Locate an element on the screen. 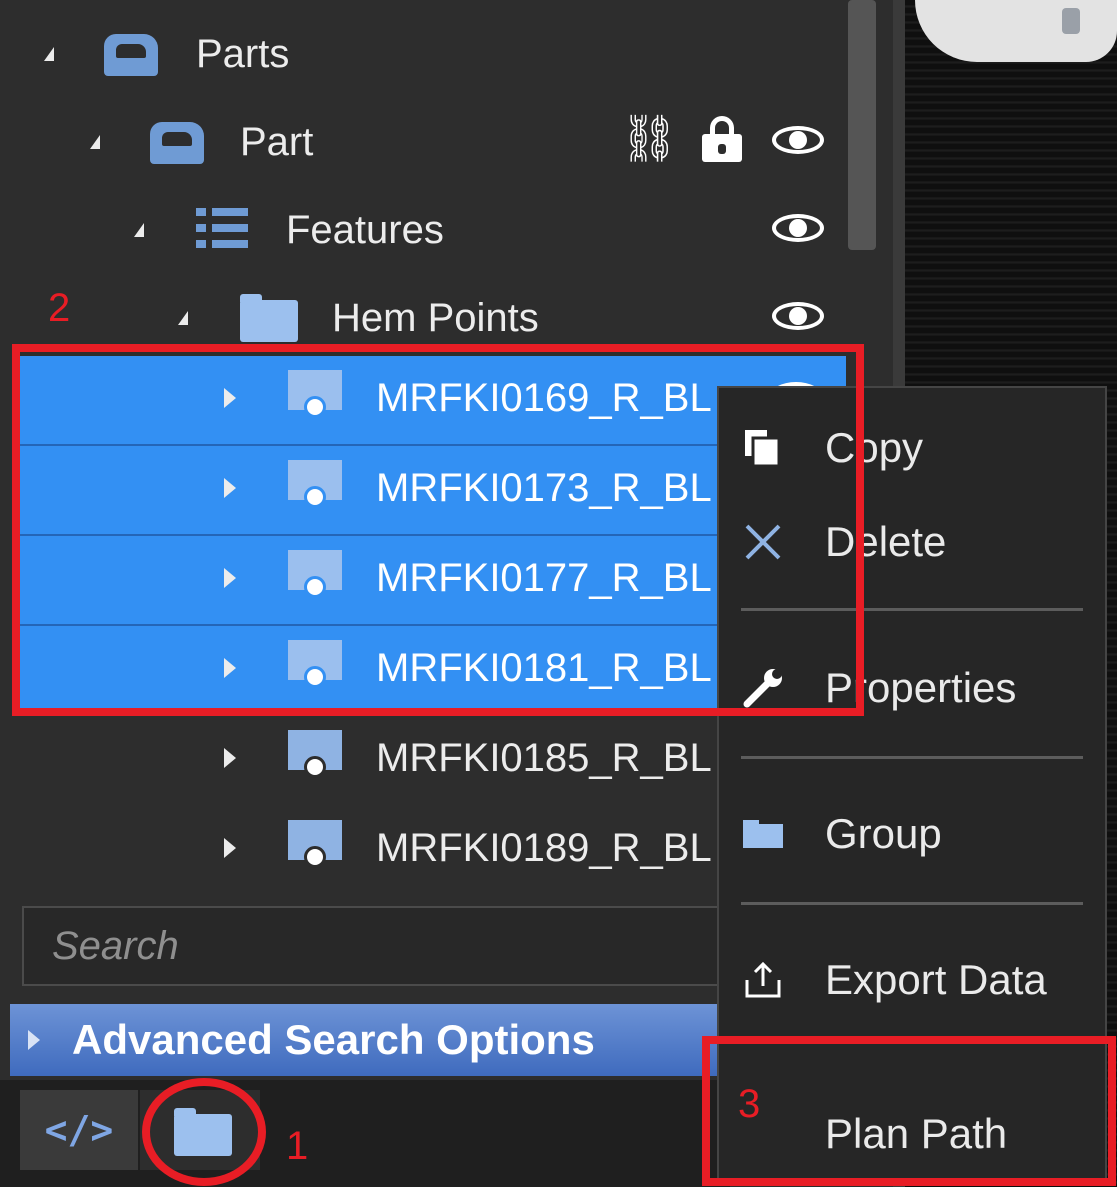  tree-item-label: Part is located at coordinates (277, 142).